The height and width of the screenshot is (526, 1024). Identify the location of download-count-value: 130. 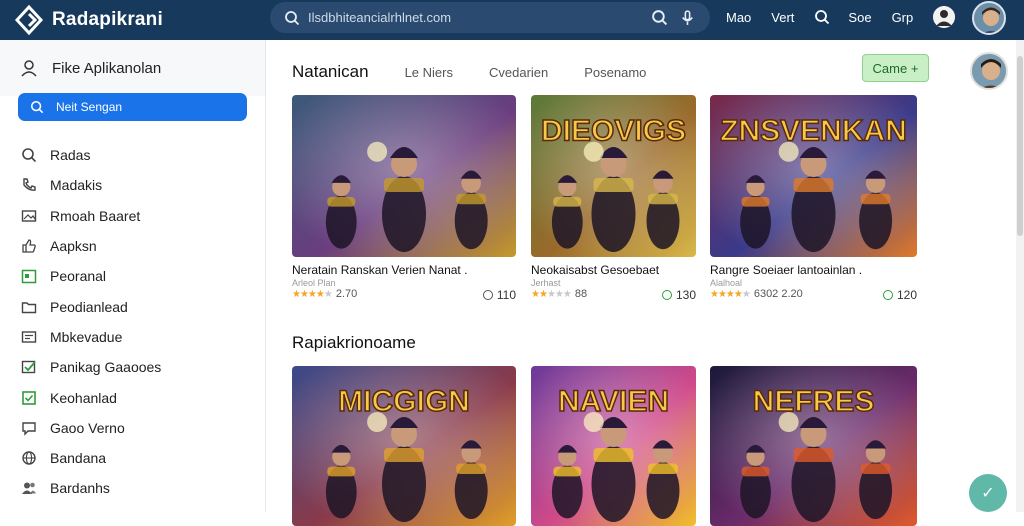
(685, 295).